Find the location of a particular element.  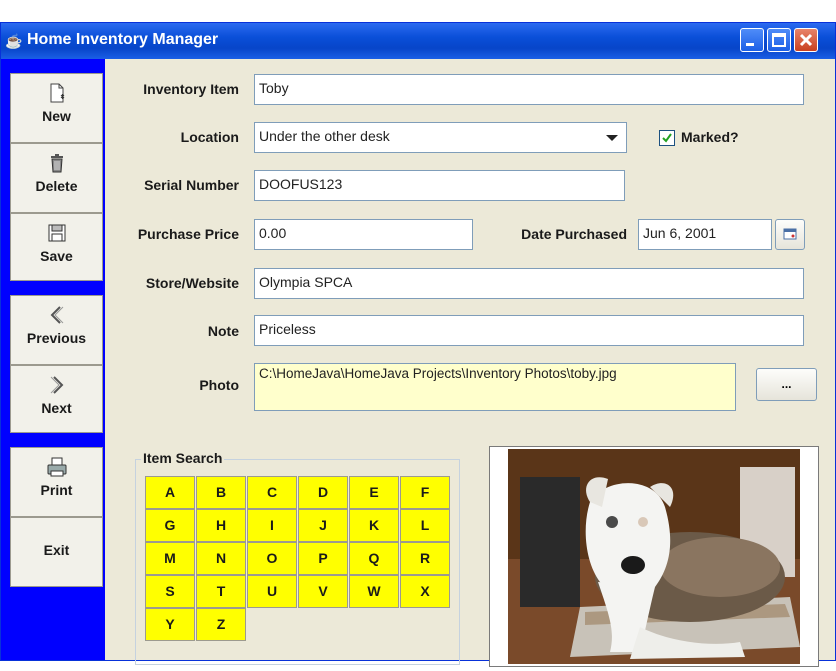

inventory-item-input: Toby is located at coordinates (529, 89).